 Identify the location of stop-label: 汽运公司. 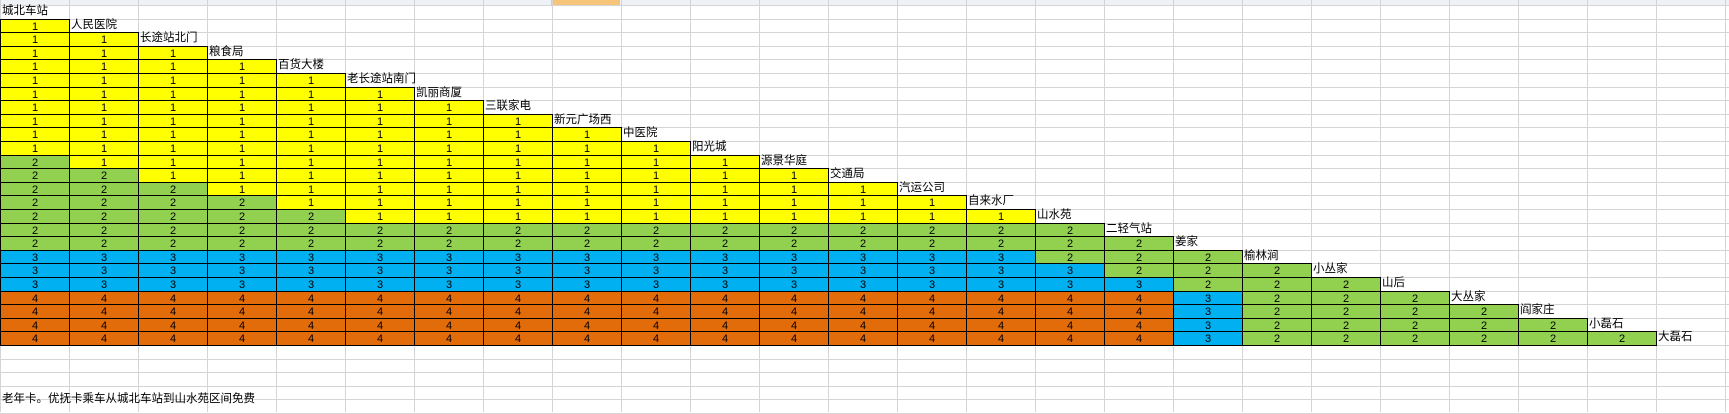
(922, 188).